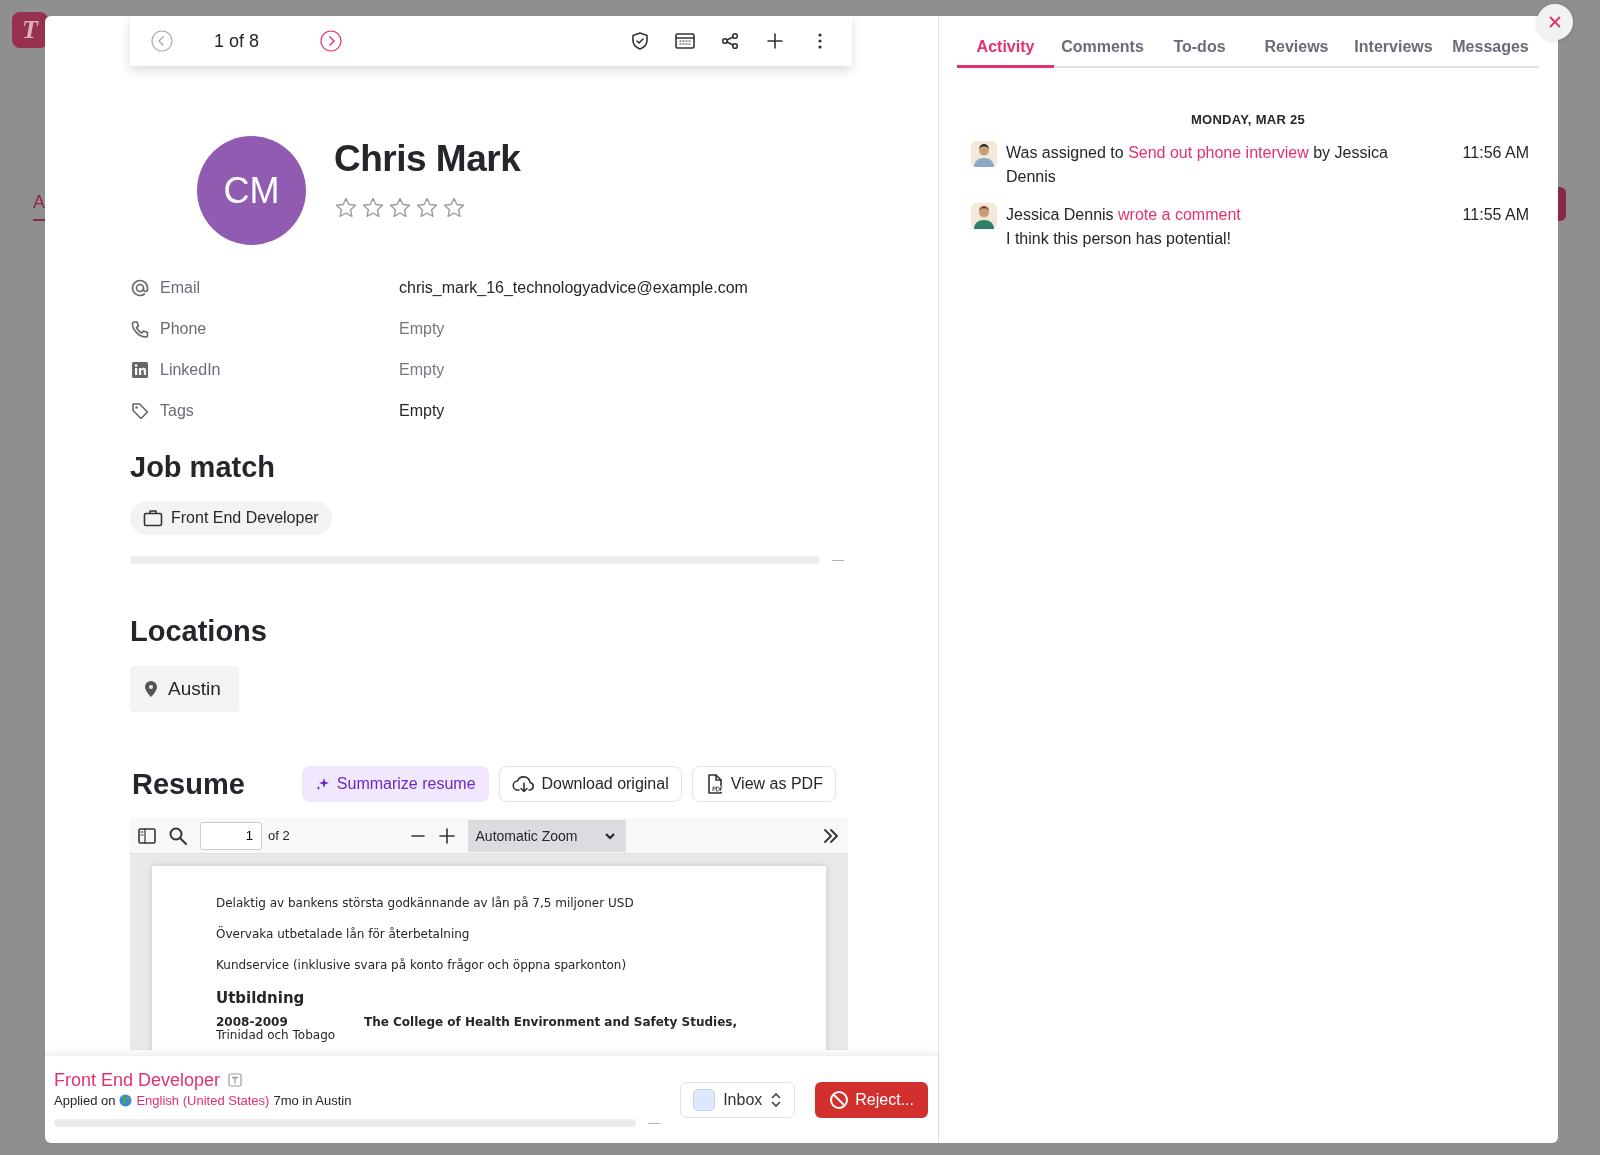 This screenshot has height=1155, width=1600. I want to click on tab: Activity, so click(1005, 48).